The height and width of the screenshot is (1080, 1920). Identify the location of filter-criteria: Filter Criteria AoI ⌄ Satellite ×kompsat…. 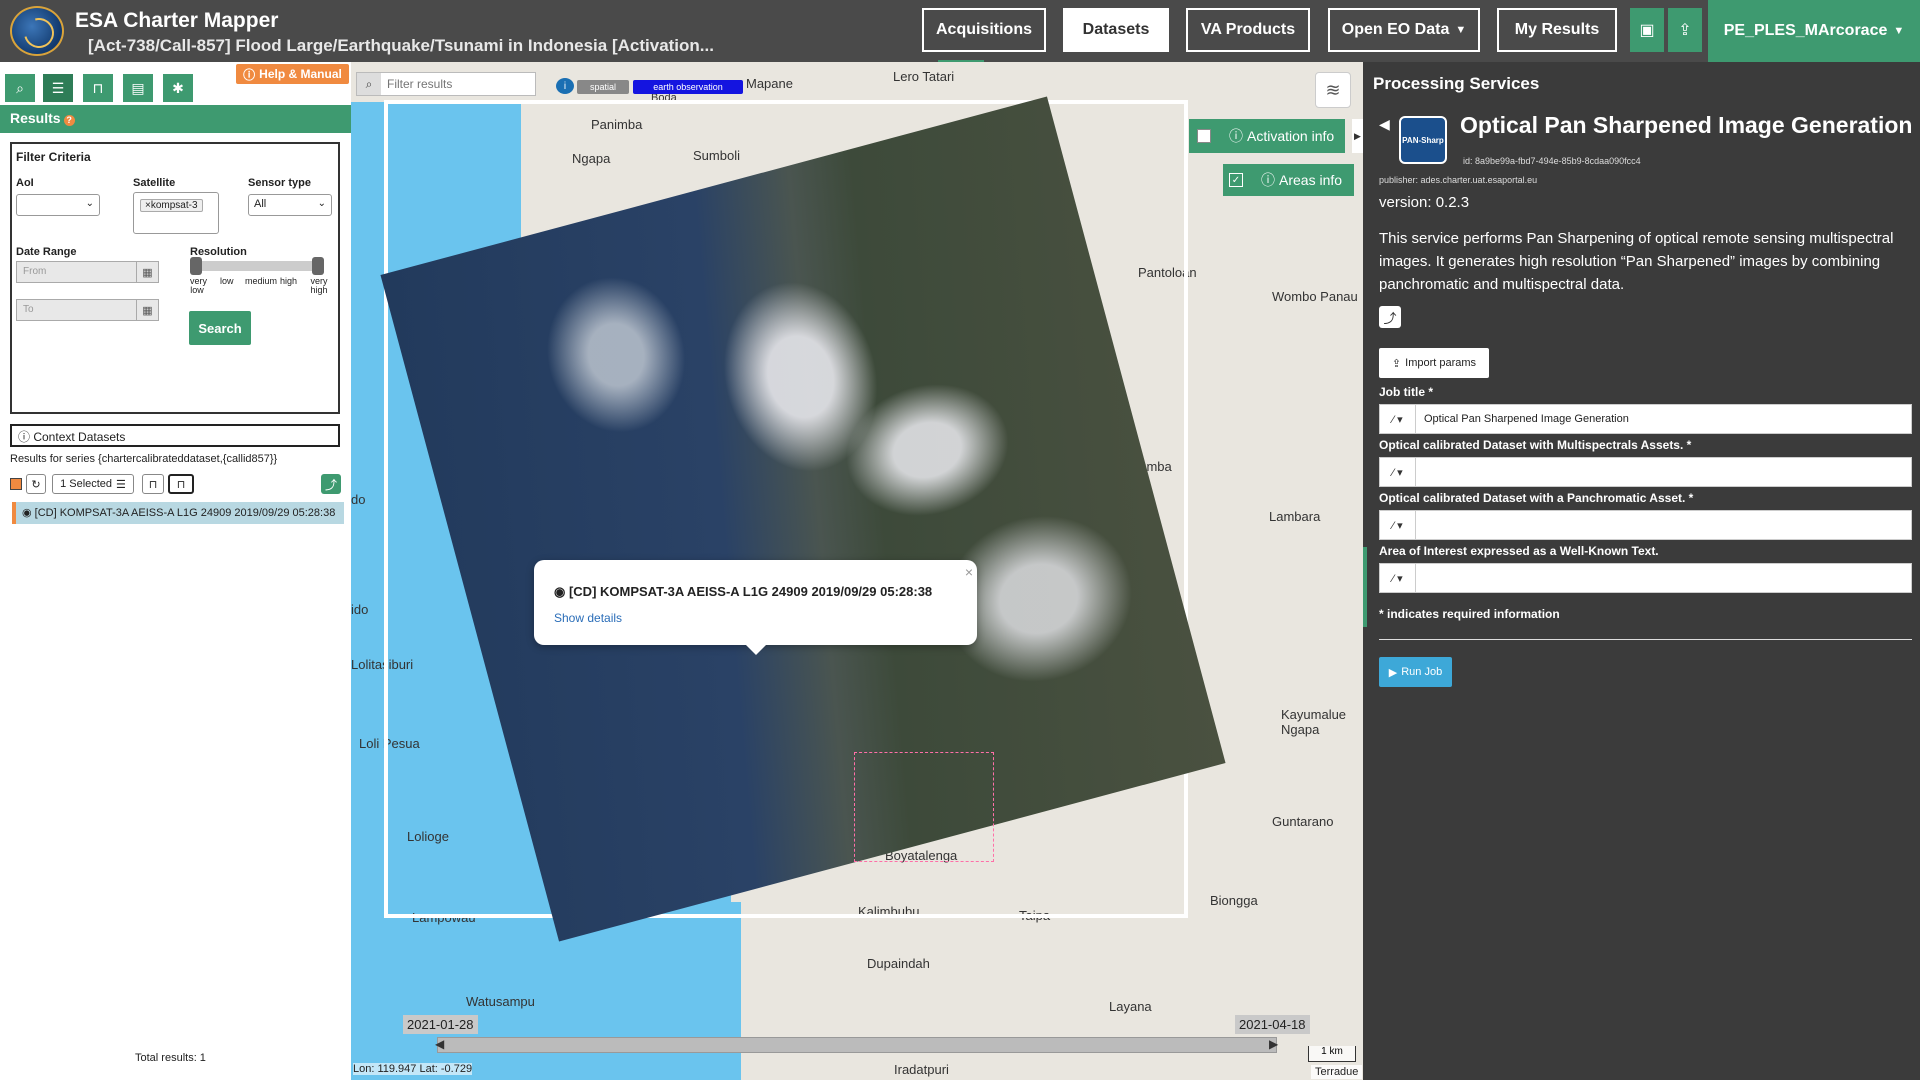
(175, 278).